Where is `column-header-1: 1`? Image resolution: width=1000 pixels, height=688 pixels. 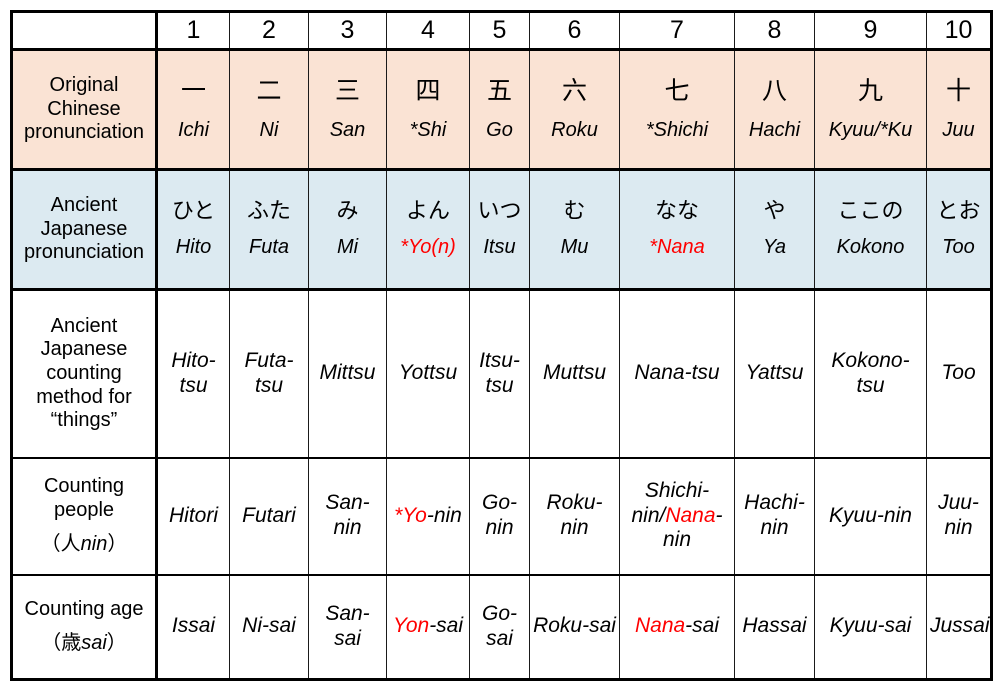
column-header-1: 1 is located at coordinates (193, 31).